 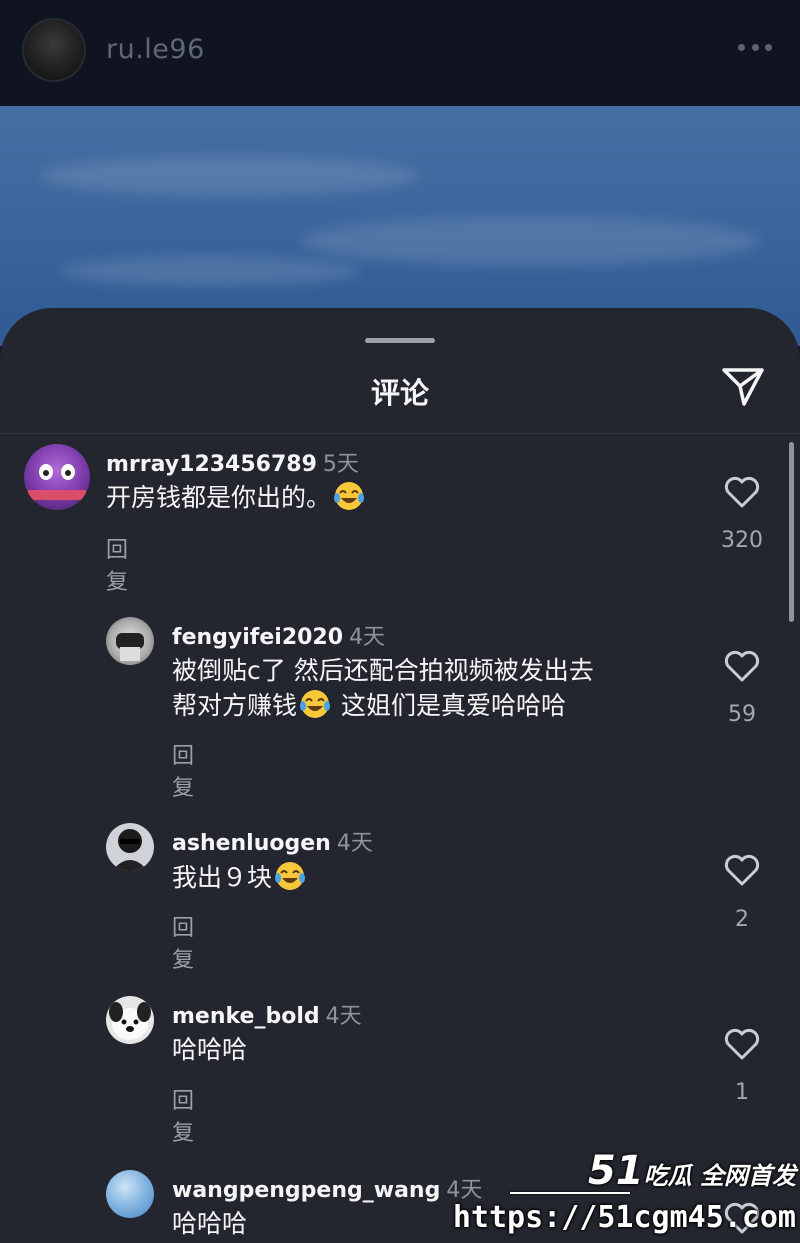 I want to click on comment-time: 5天, so click(x=340, y=464).